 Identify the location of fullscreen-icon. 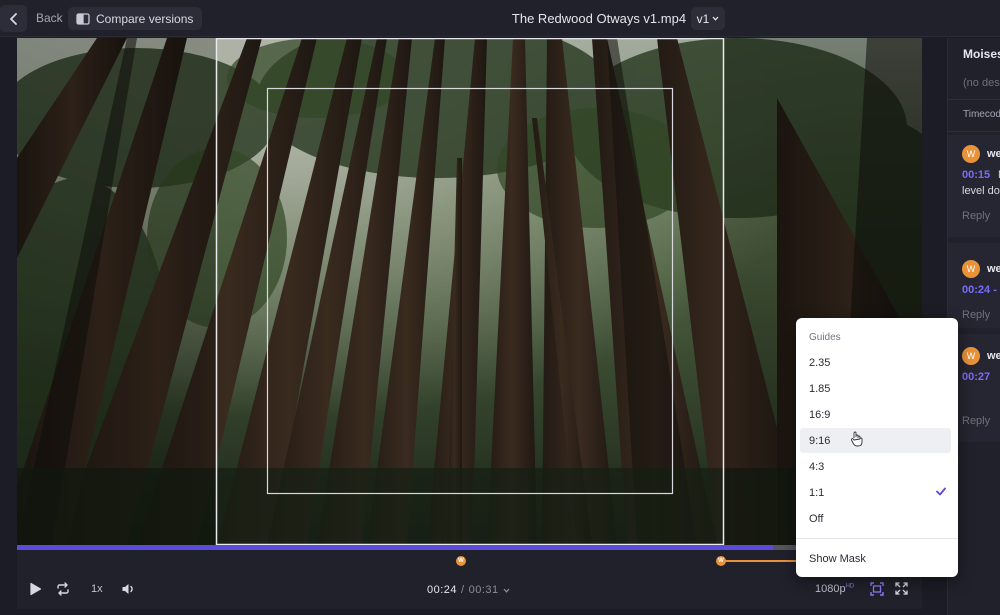
(901, 588).